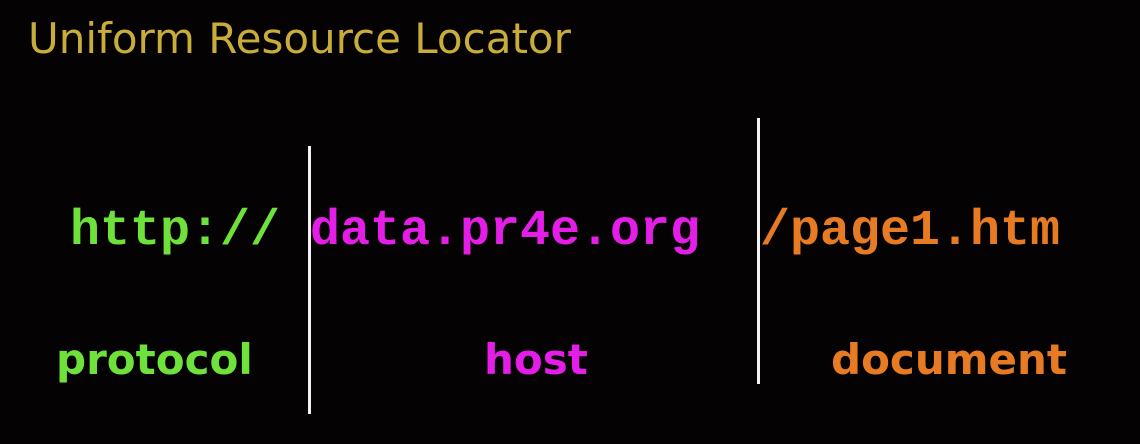 Image resolution: width=1140 pixels, height=444 pixels. Describe the element at coordinates (299, 38) in the screenshot. I see `slide-title: Uniform Resource Locator` at that location.